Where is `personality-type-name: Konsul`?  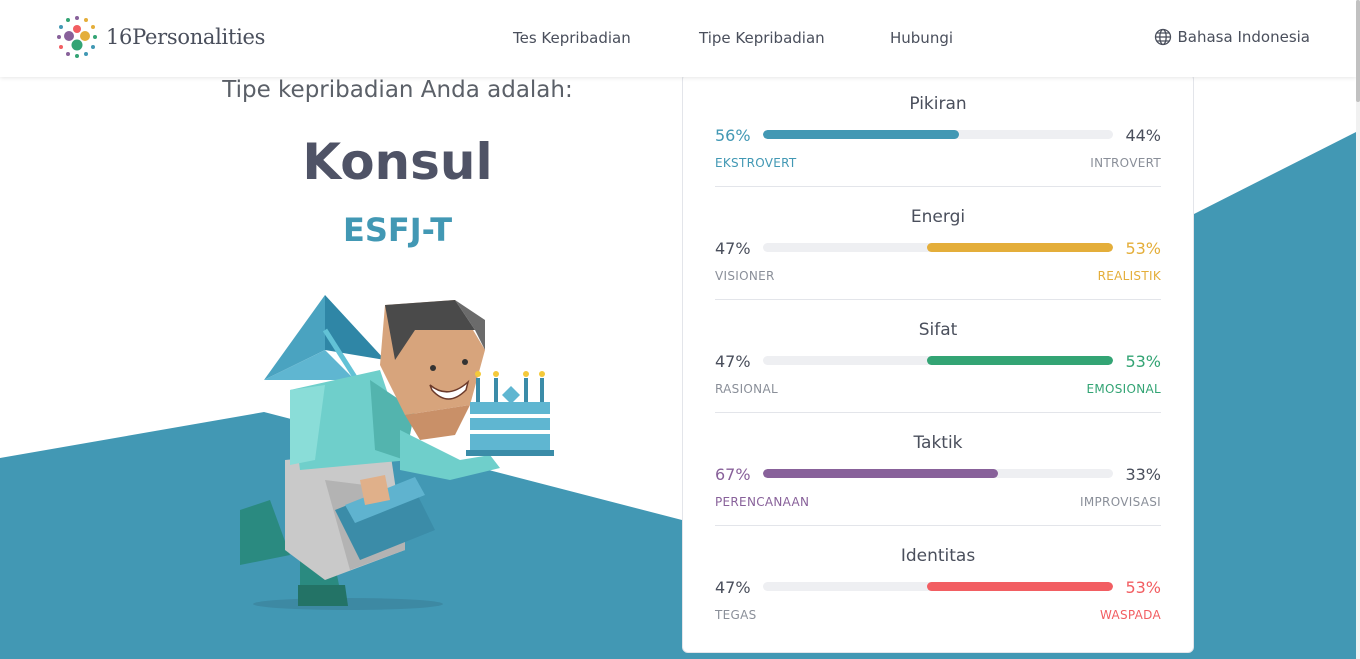
personality-type-name: Konsul is located at coordinates (397, 162).